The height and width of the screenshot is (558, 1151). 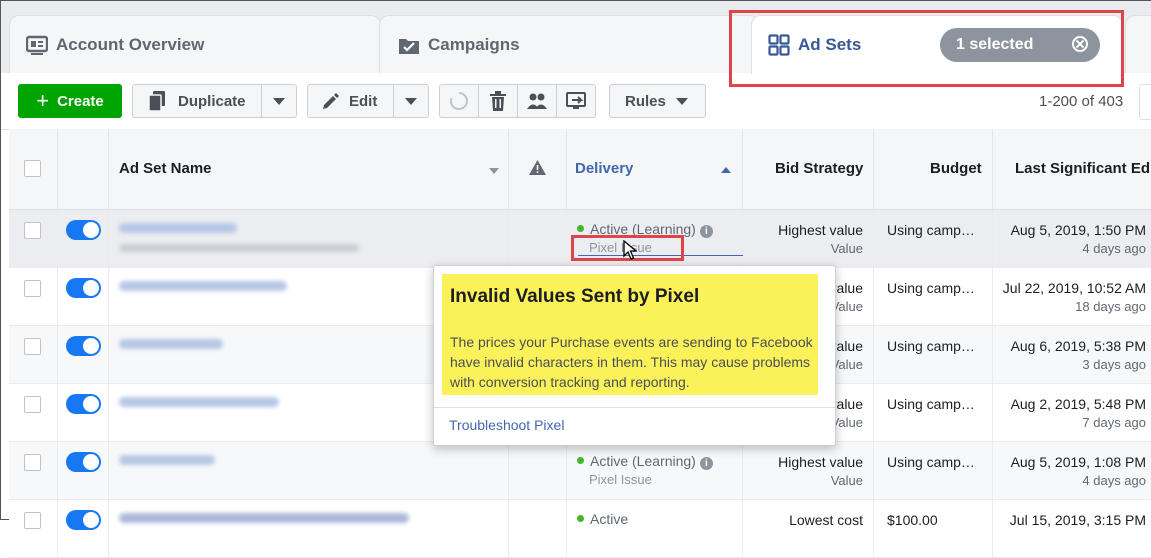 I want to click on tab-ad-sets-label: Ad Sets, so click(x=830, y=44).